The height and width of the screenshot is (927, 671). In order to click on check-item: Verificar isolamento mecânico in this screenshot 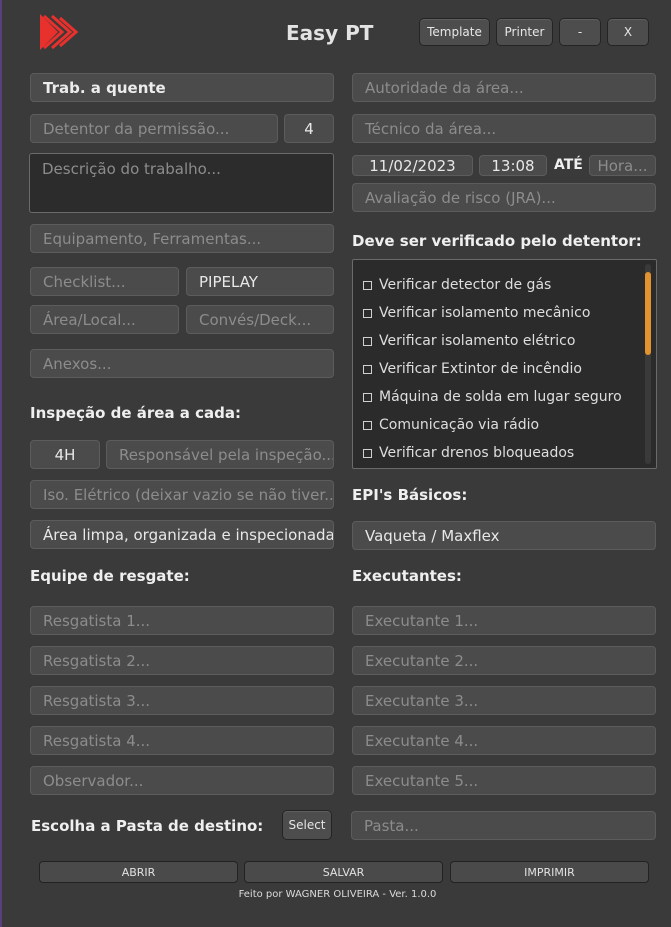, I will do `click(476, 313)`.